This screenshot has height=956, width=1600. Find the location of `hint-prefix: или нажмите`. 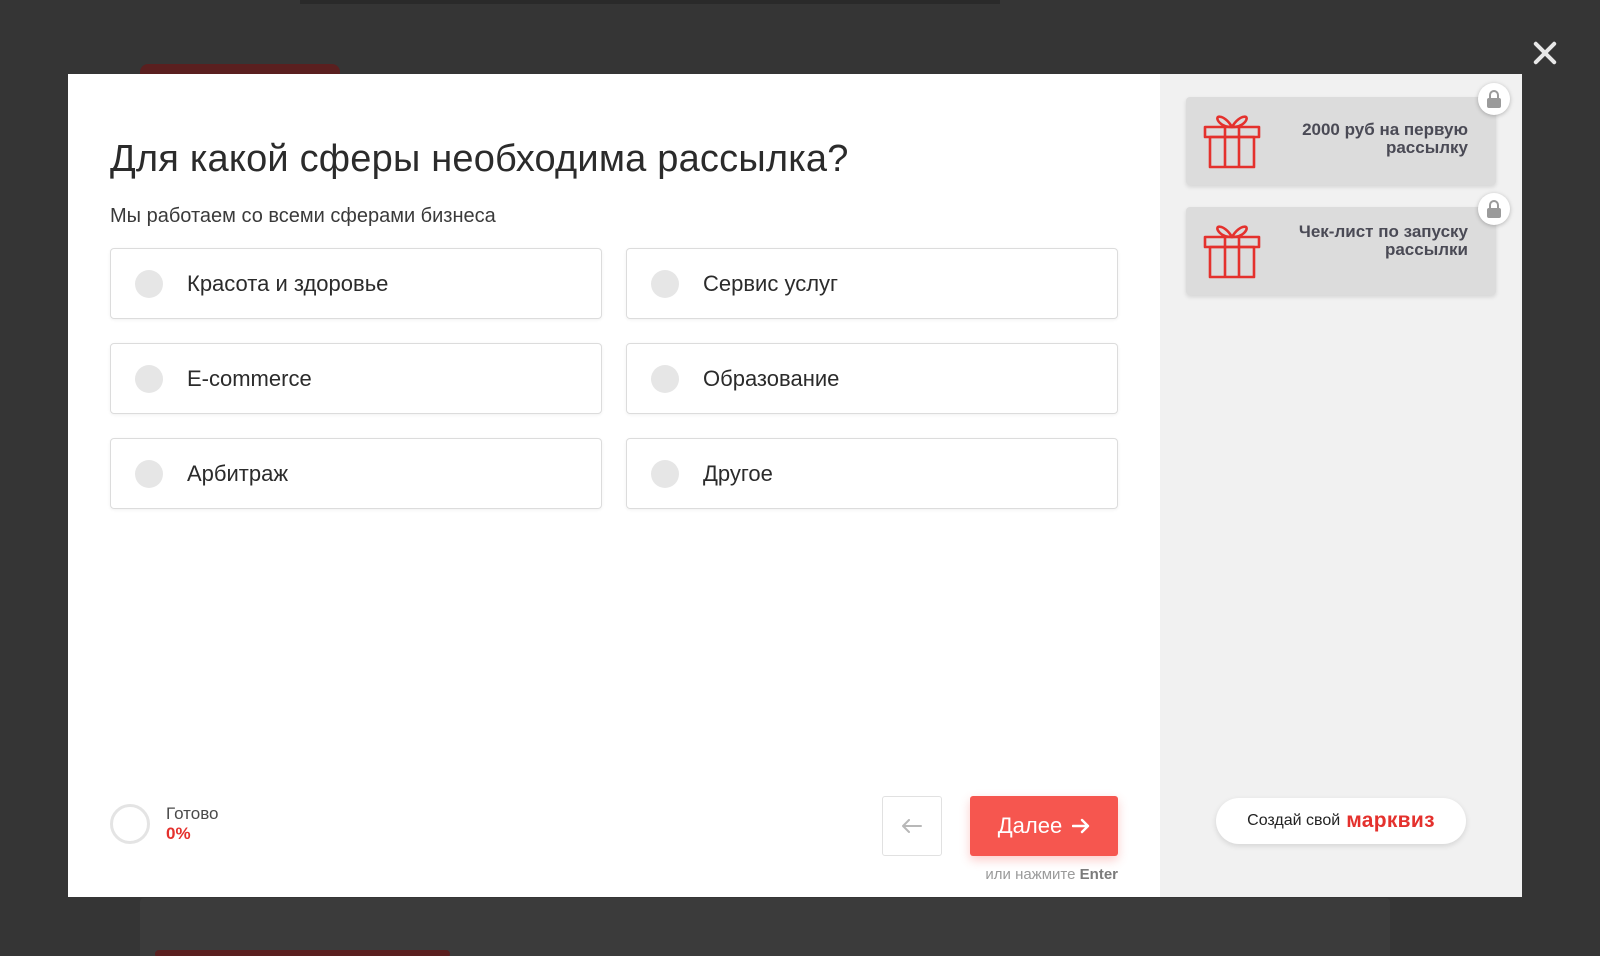

hint-prefix: или нажмите is located at coordinates (1030, 874).